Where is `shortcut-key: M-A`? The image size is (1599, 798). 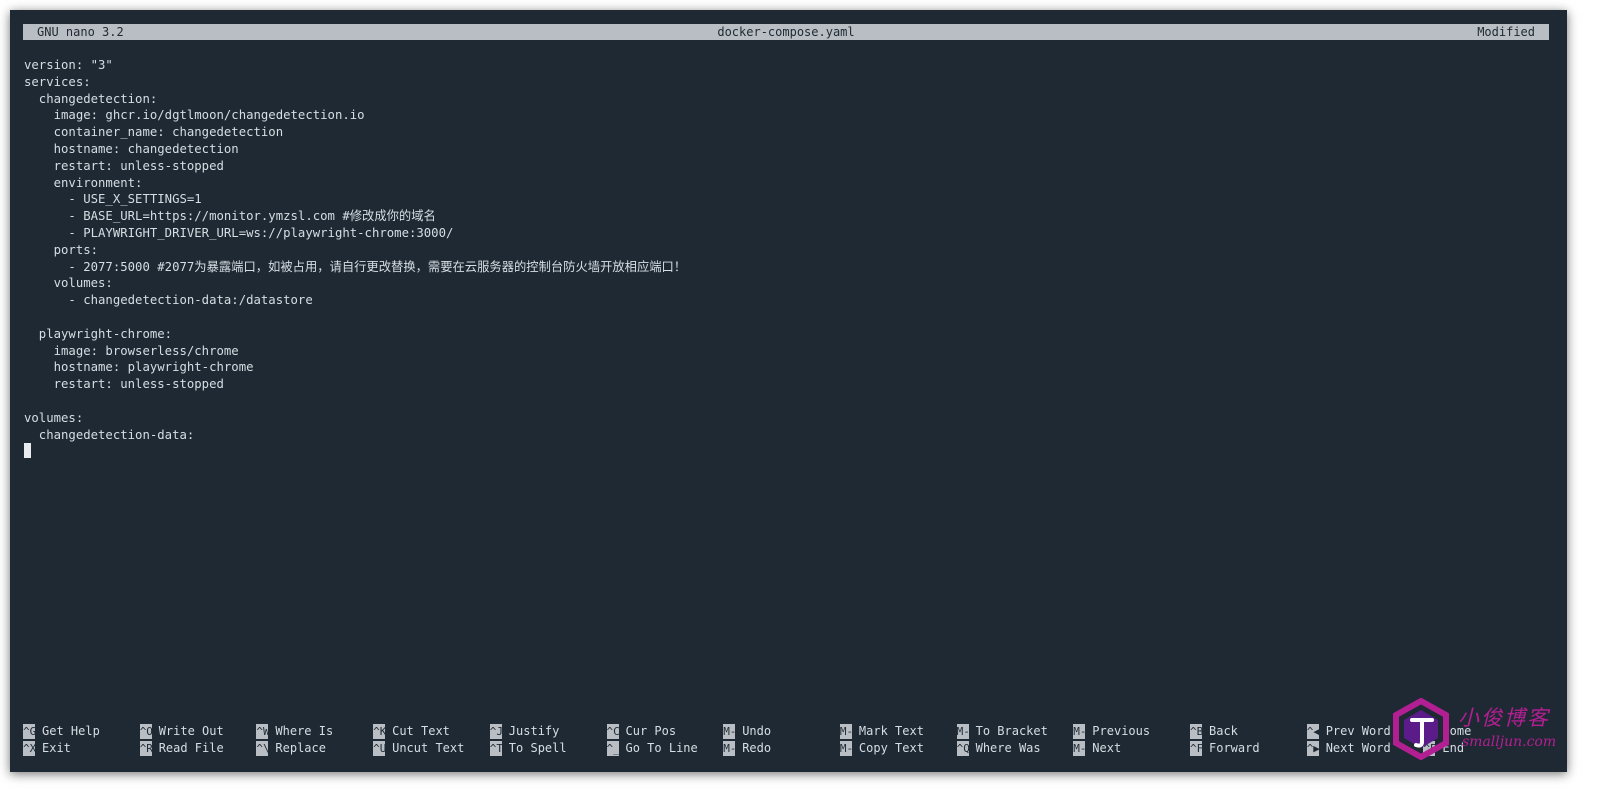 shortcut-key: M-A is located at coordinates (845, 731).